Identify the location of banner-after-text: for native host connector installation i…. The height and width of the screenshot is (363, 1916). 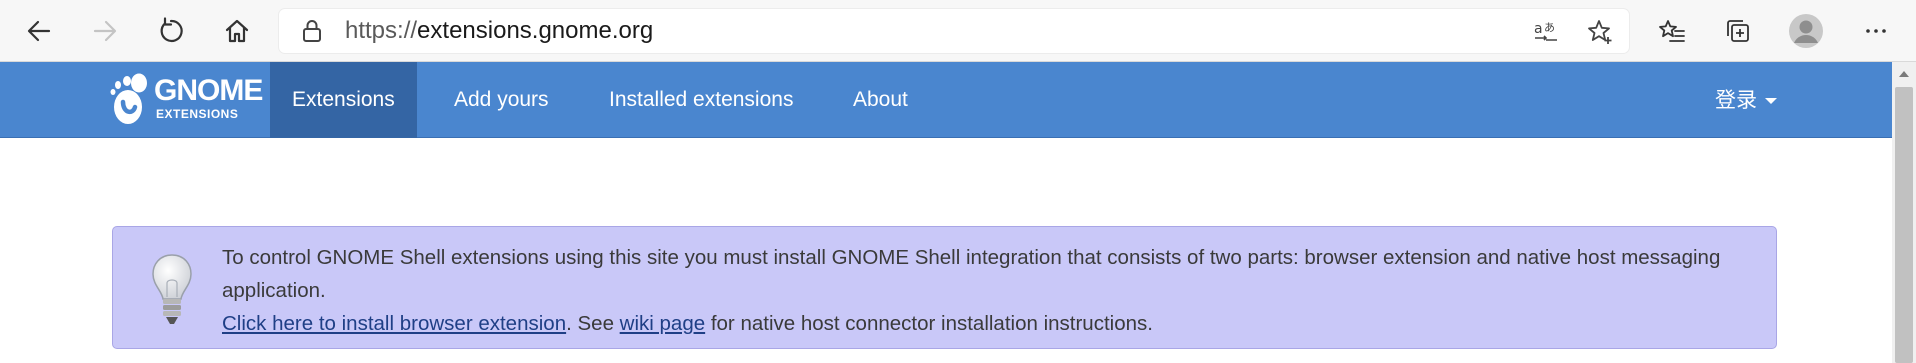
(929, 323).